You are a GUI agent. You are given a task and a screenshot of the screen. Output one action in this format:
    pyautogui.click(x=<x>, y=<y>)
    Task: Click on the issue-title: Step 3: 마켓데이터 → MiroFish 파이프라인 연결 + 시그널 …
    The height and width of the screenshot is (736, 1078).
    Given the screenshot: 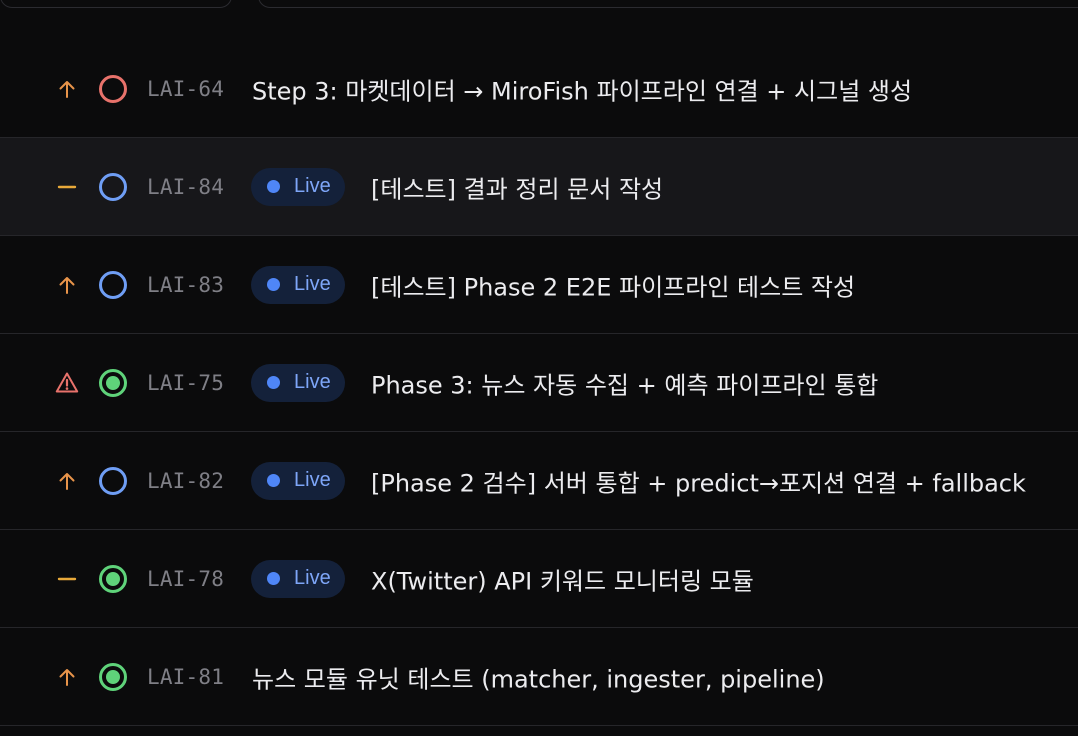 What is the action you would take?
    pyautogui.click(x=582, y=88)
    